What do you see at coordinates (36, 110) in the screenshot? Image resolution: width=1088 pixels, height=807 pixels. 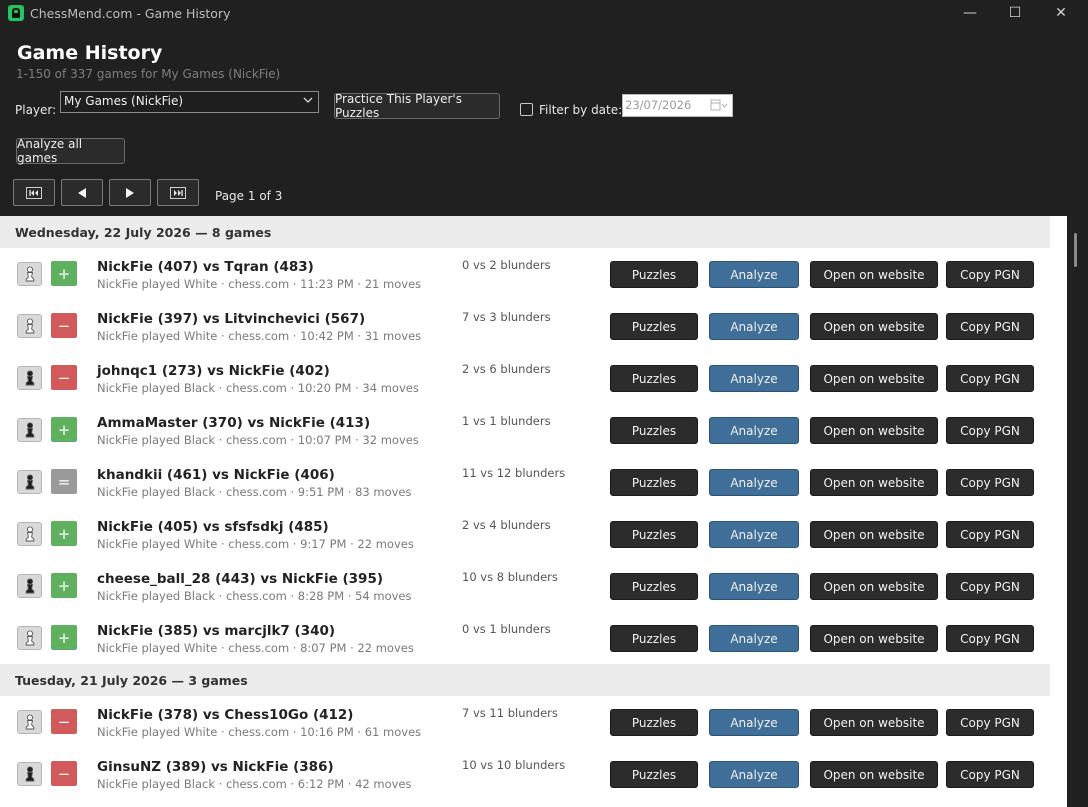 I see `player-label: Player:` at bounding box center [36, 110].